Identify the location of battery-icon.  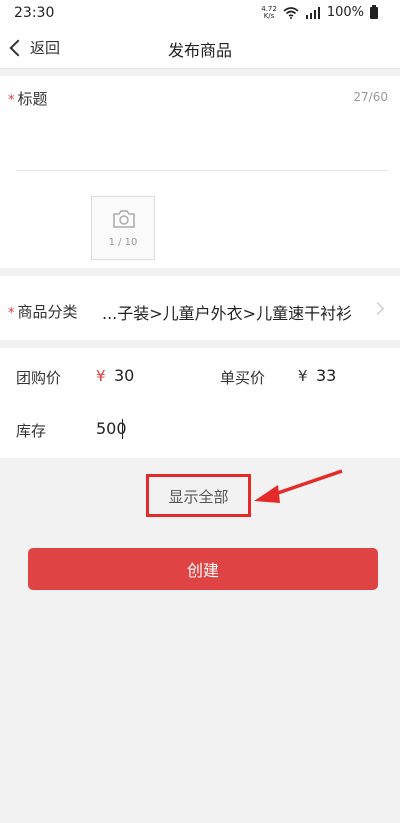
(374, 11).